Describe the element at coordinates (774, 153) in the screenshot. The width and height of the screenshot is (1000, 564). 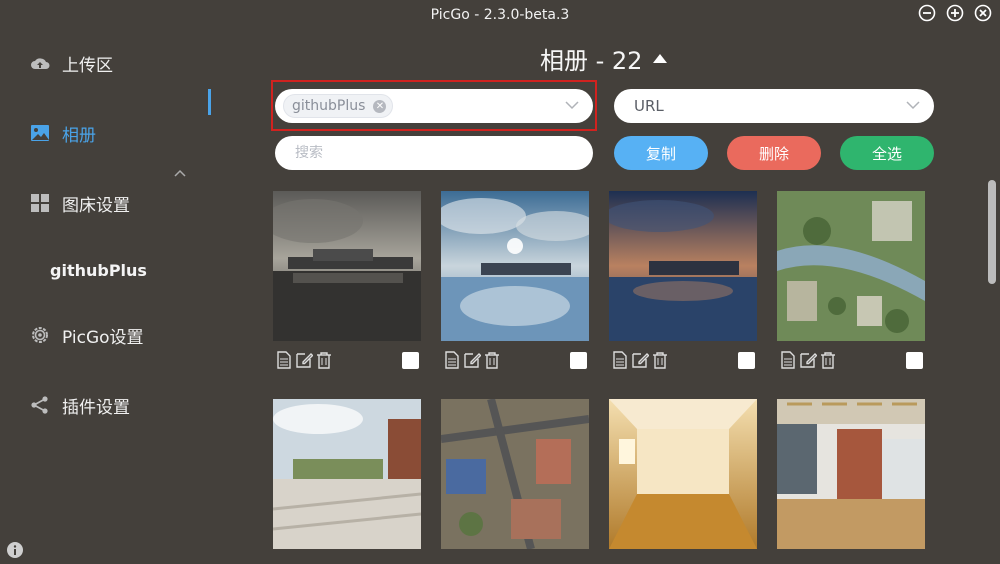
I see `delete-button: 删除` at that location.